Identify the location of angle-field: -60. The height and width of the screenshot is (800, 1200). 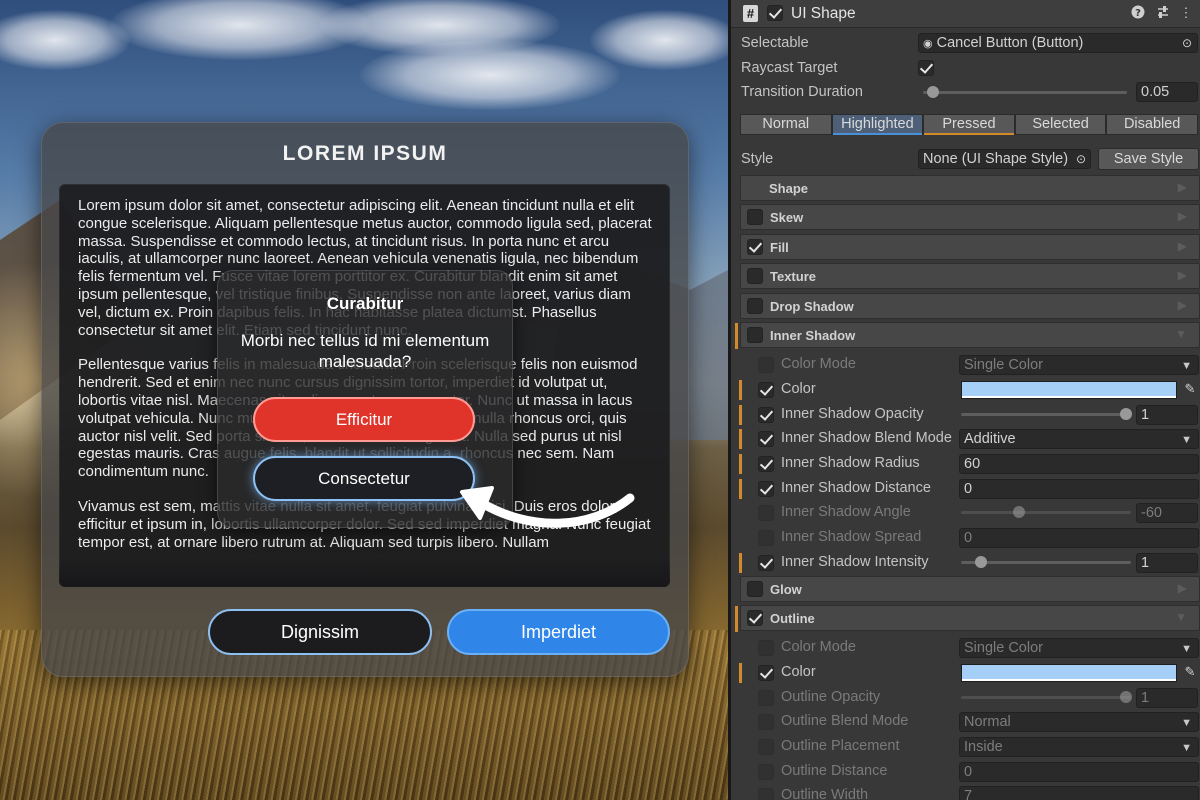
(1167, 513).